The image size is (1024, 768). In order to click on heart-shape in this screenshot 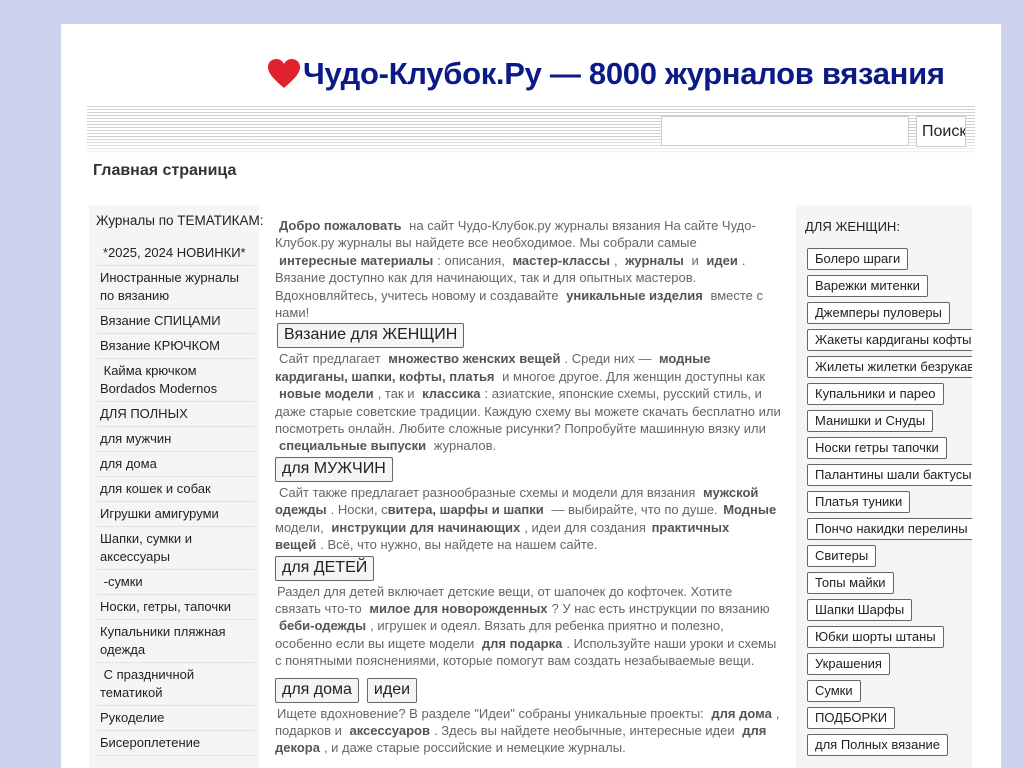, I will do `click(284, 73)`.